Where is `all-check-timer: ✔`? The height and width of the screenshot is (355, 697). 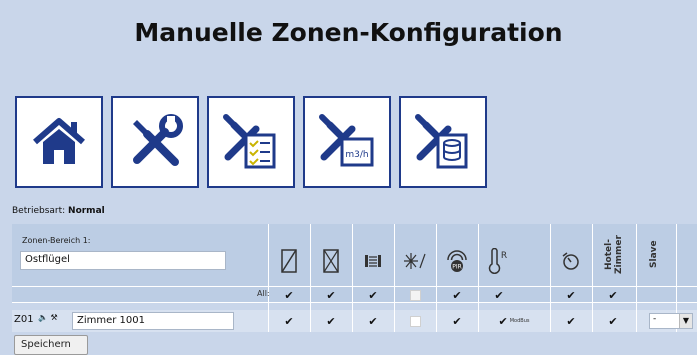 all-check-timer: ✔ is located at coordinates (571, 295).